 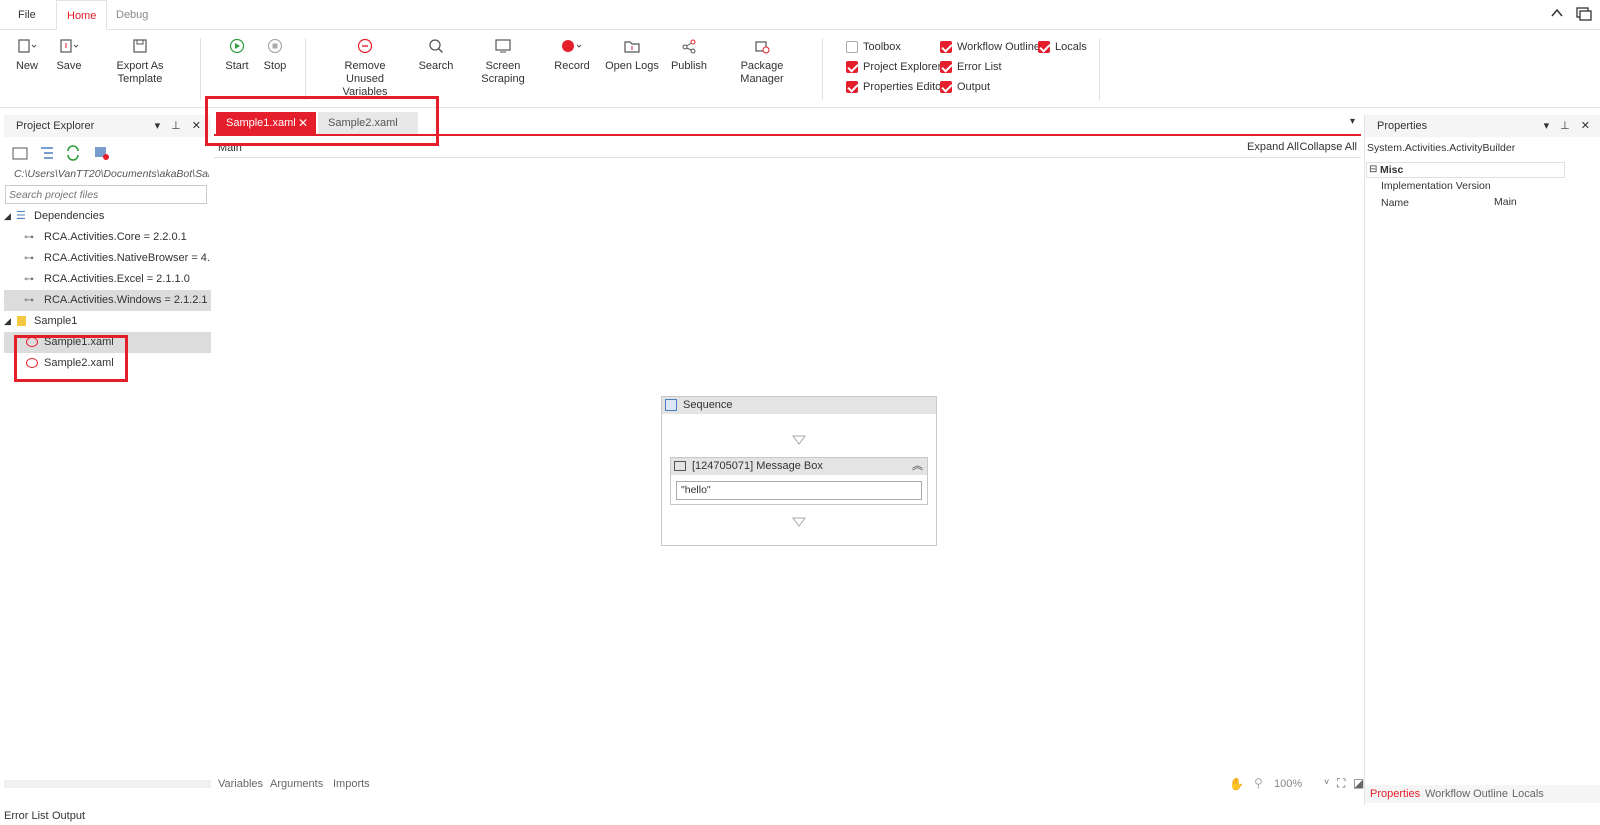 I want to click on right-panel-tabs: Properties Workflow Outline Locals, so click(x=1482, y=794).